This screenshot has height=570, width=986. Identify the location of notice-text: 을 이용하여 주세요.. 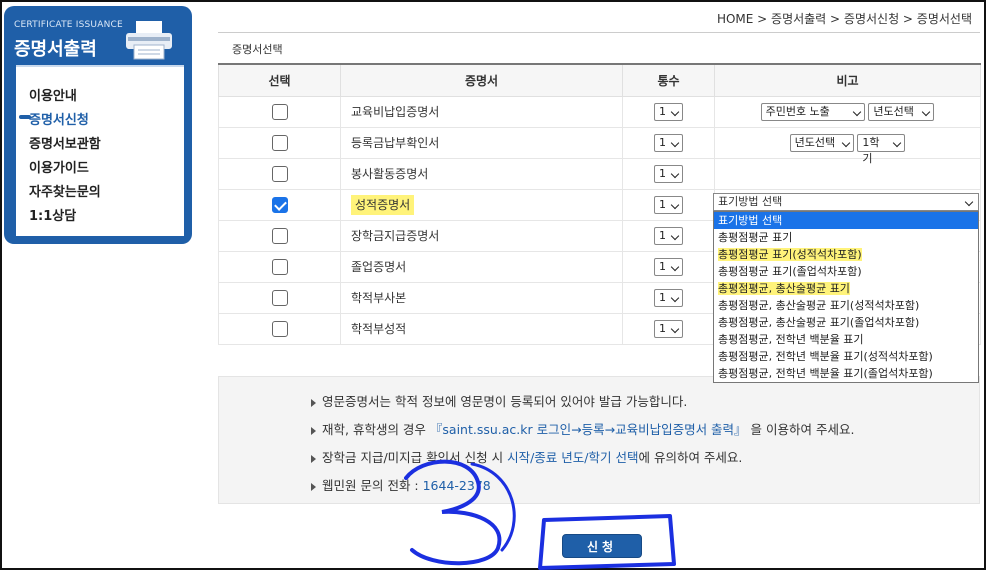
(800, 429).